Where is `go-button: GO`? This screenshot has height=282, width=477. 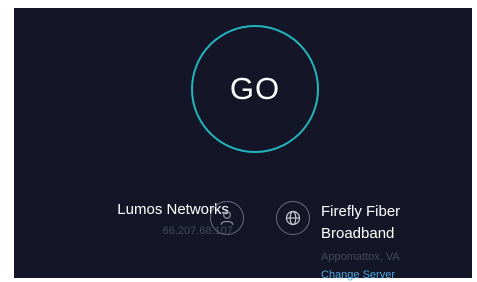 go-button: GO is located at coordinates (255, 89).